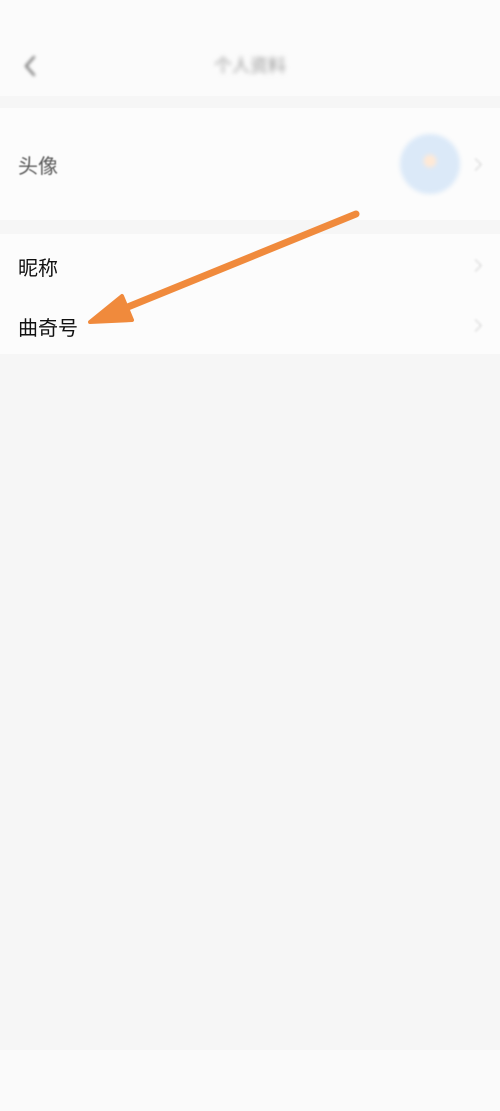  What do you see at coordinates (250, 1080) in the screenshot?
I see `bottom-safe-area` at bounding box center [250, 1080].